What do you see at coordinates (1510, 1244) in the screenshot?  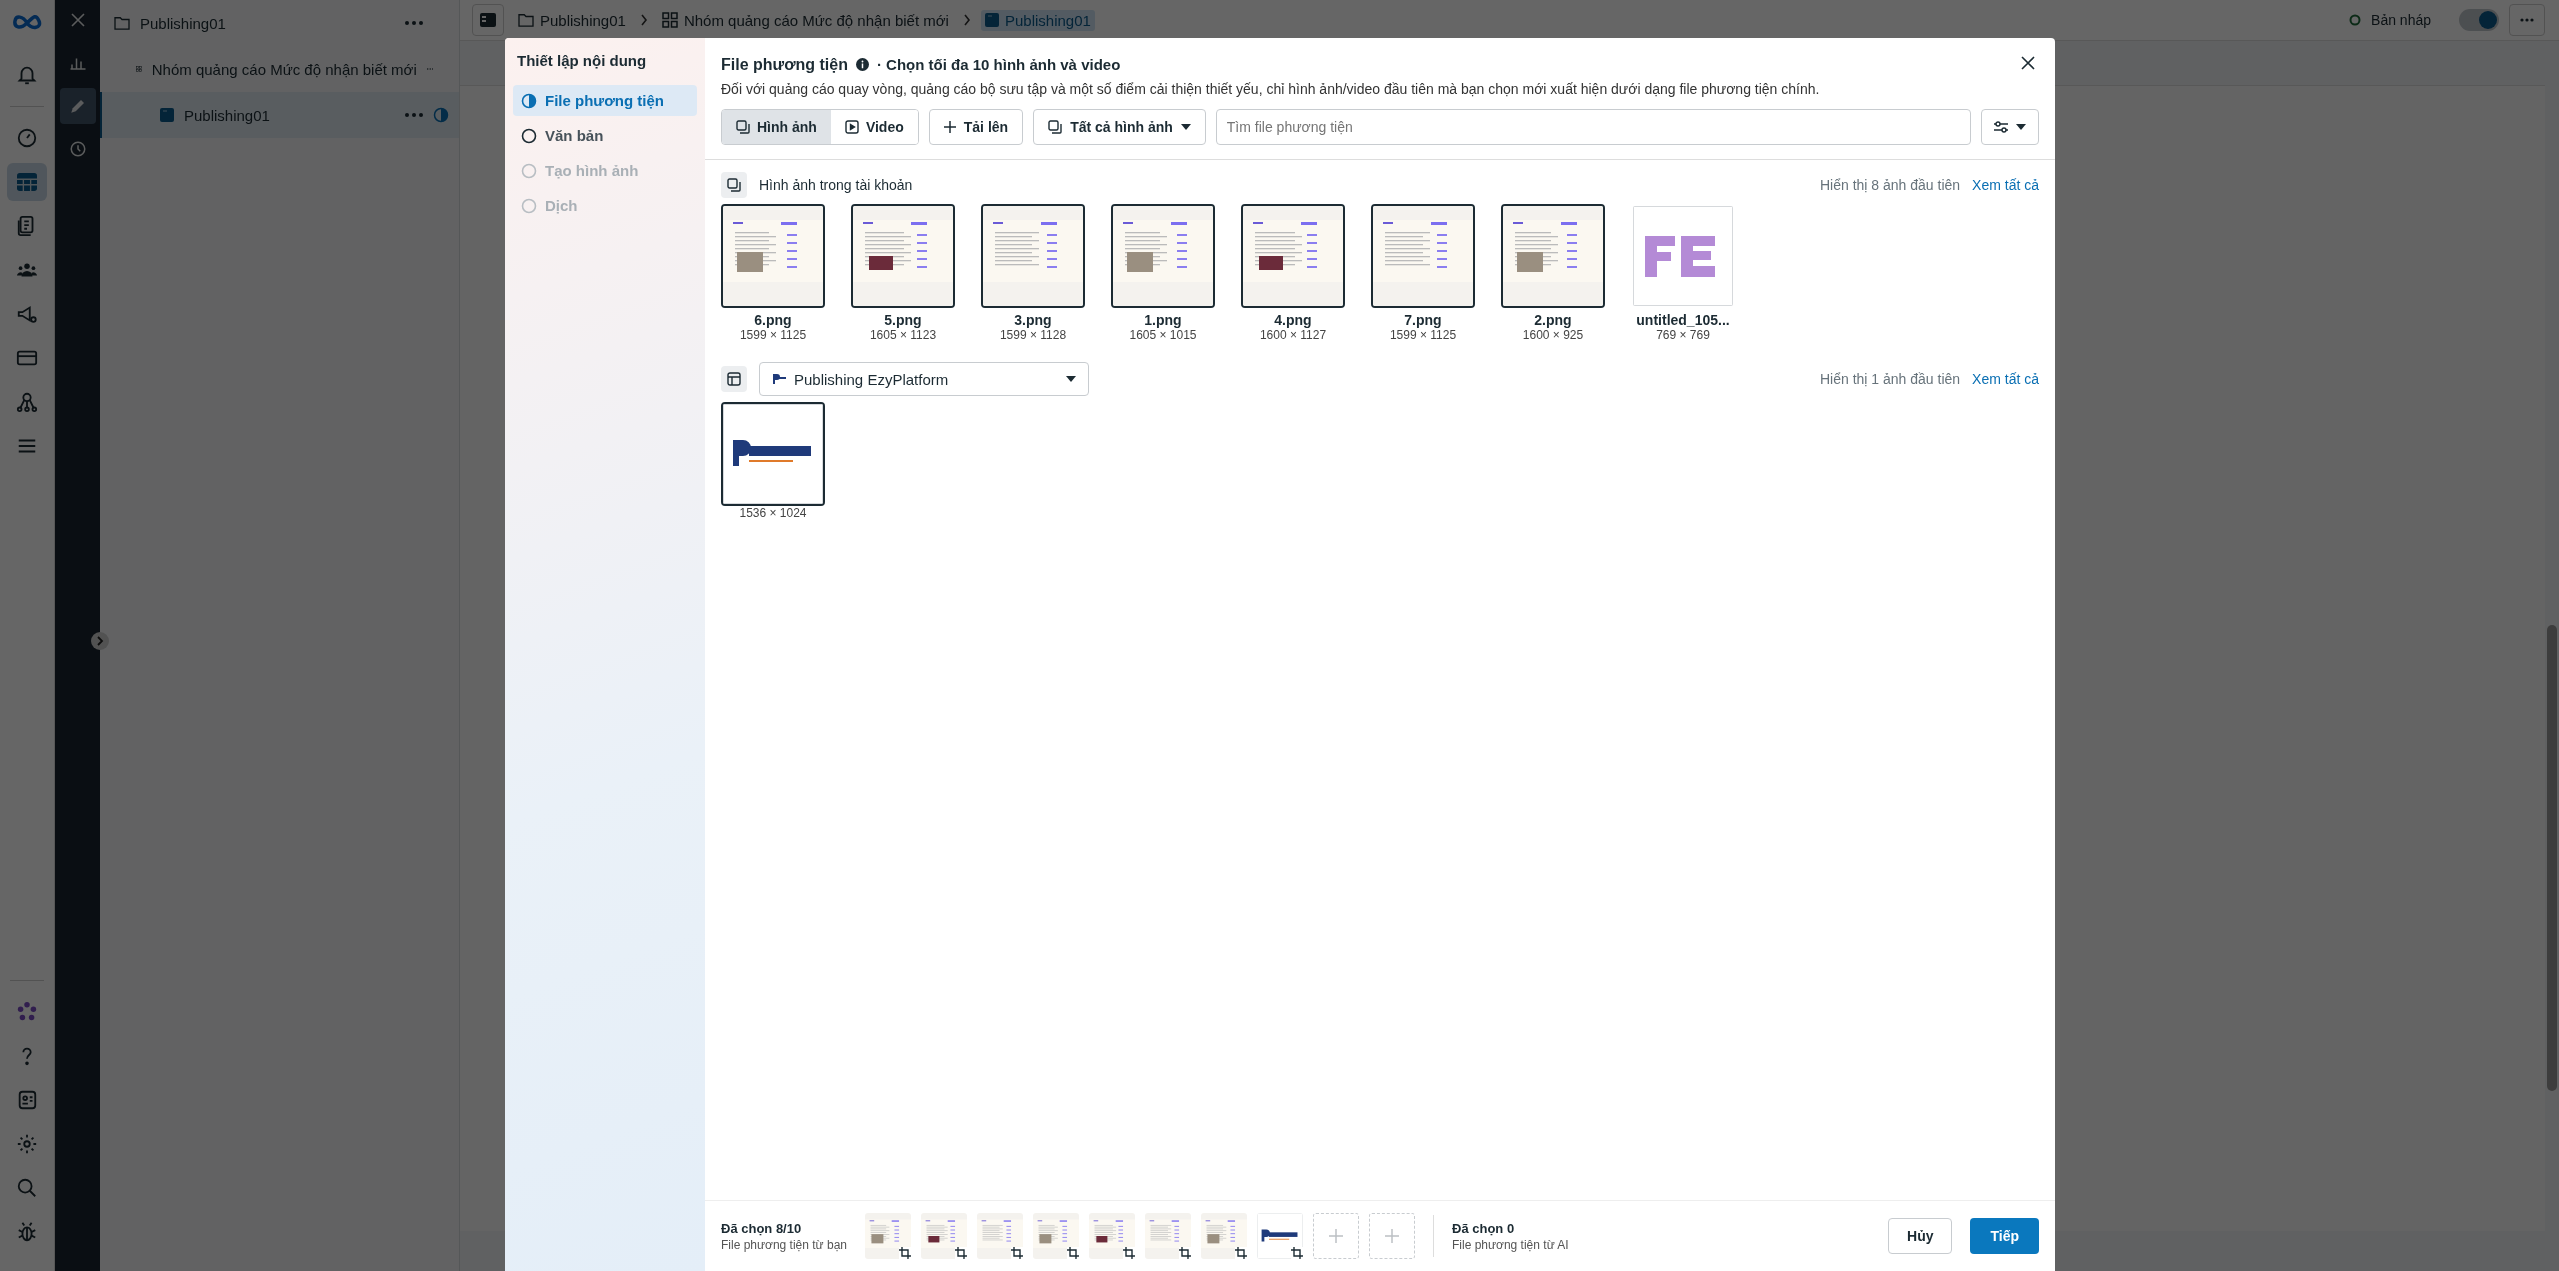 I see `ai-source: File phương tiện từ AI` at bounding box center [1510, 1244].